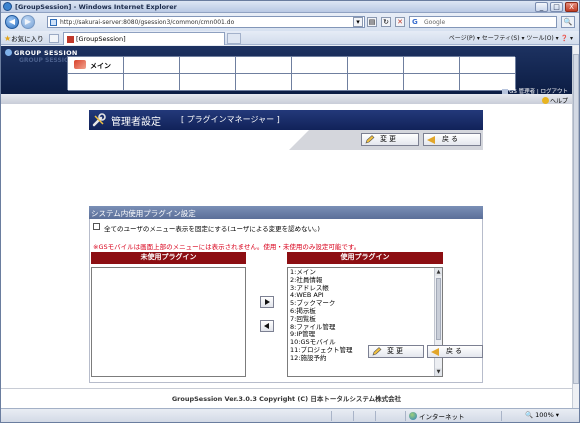 Image resolution: width=580 pixels, height=423 pixels. I want to click on favorites-button: ★お気に入り, so click(24, 38).